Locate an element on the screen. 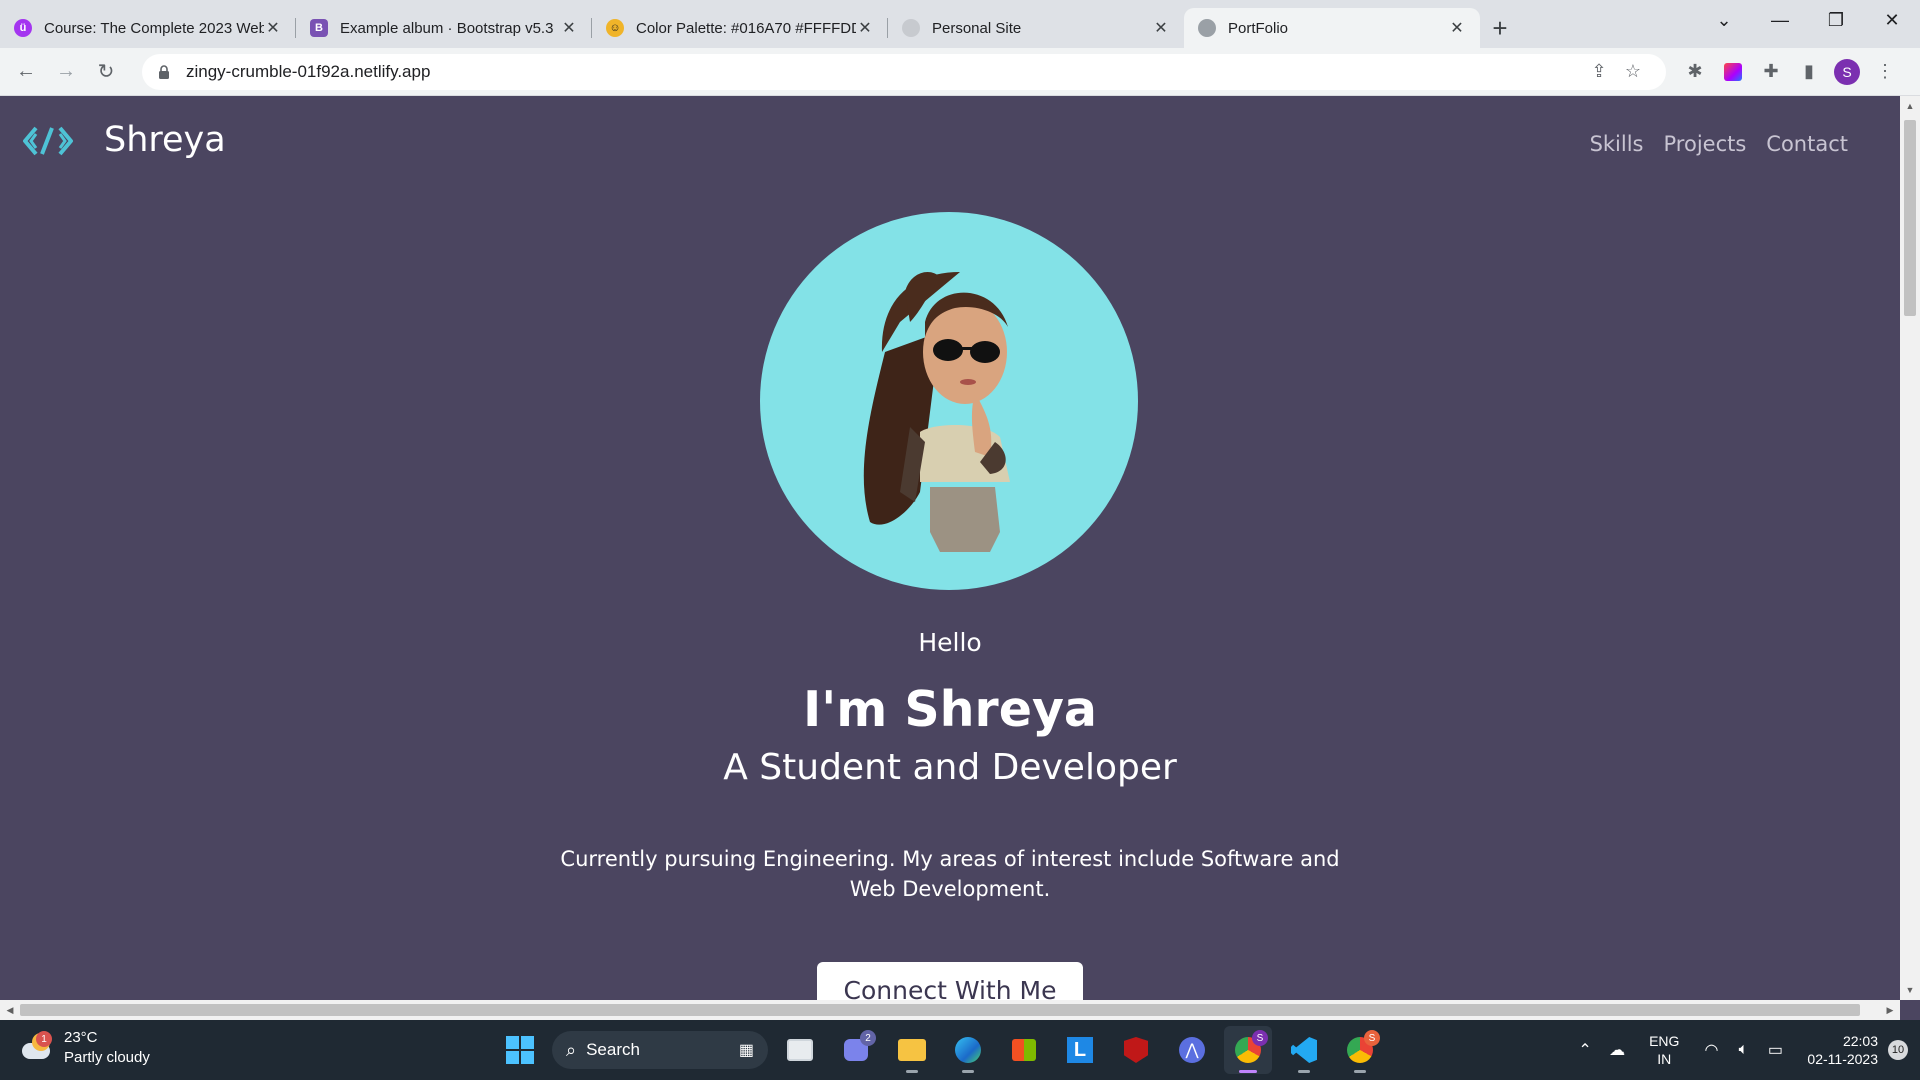  taskbar-apps: ⌕ Search ▦ 2 L ⋀ S S is located at coordinates (940, 1050).